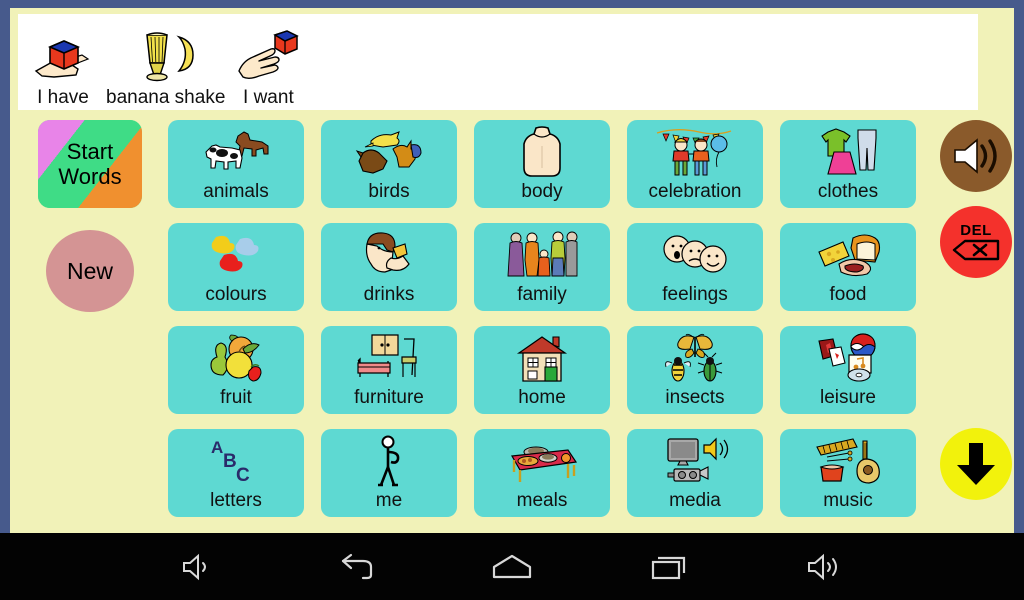 Image resolution: width=1024 pixels, height=600 pixels. I want to click on hand-holding-cube-icon, so click(63, 57).